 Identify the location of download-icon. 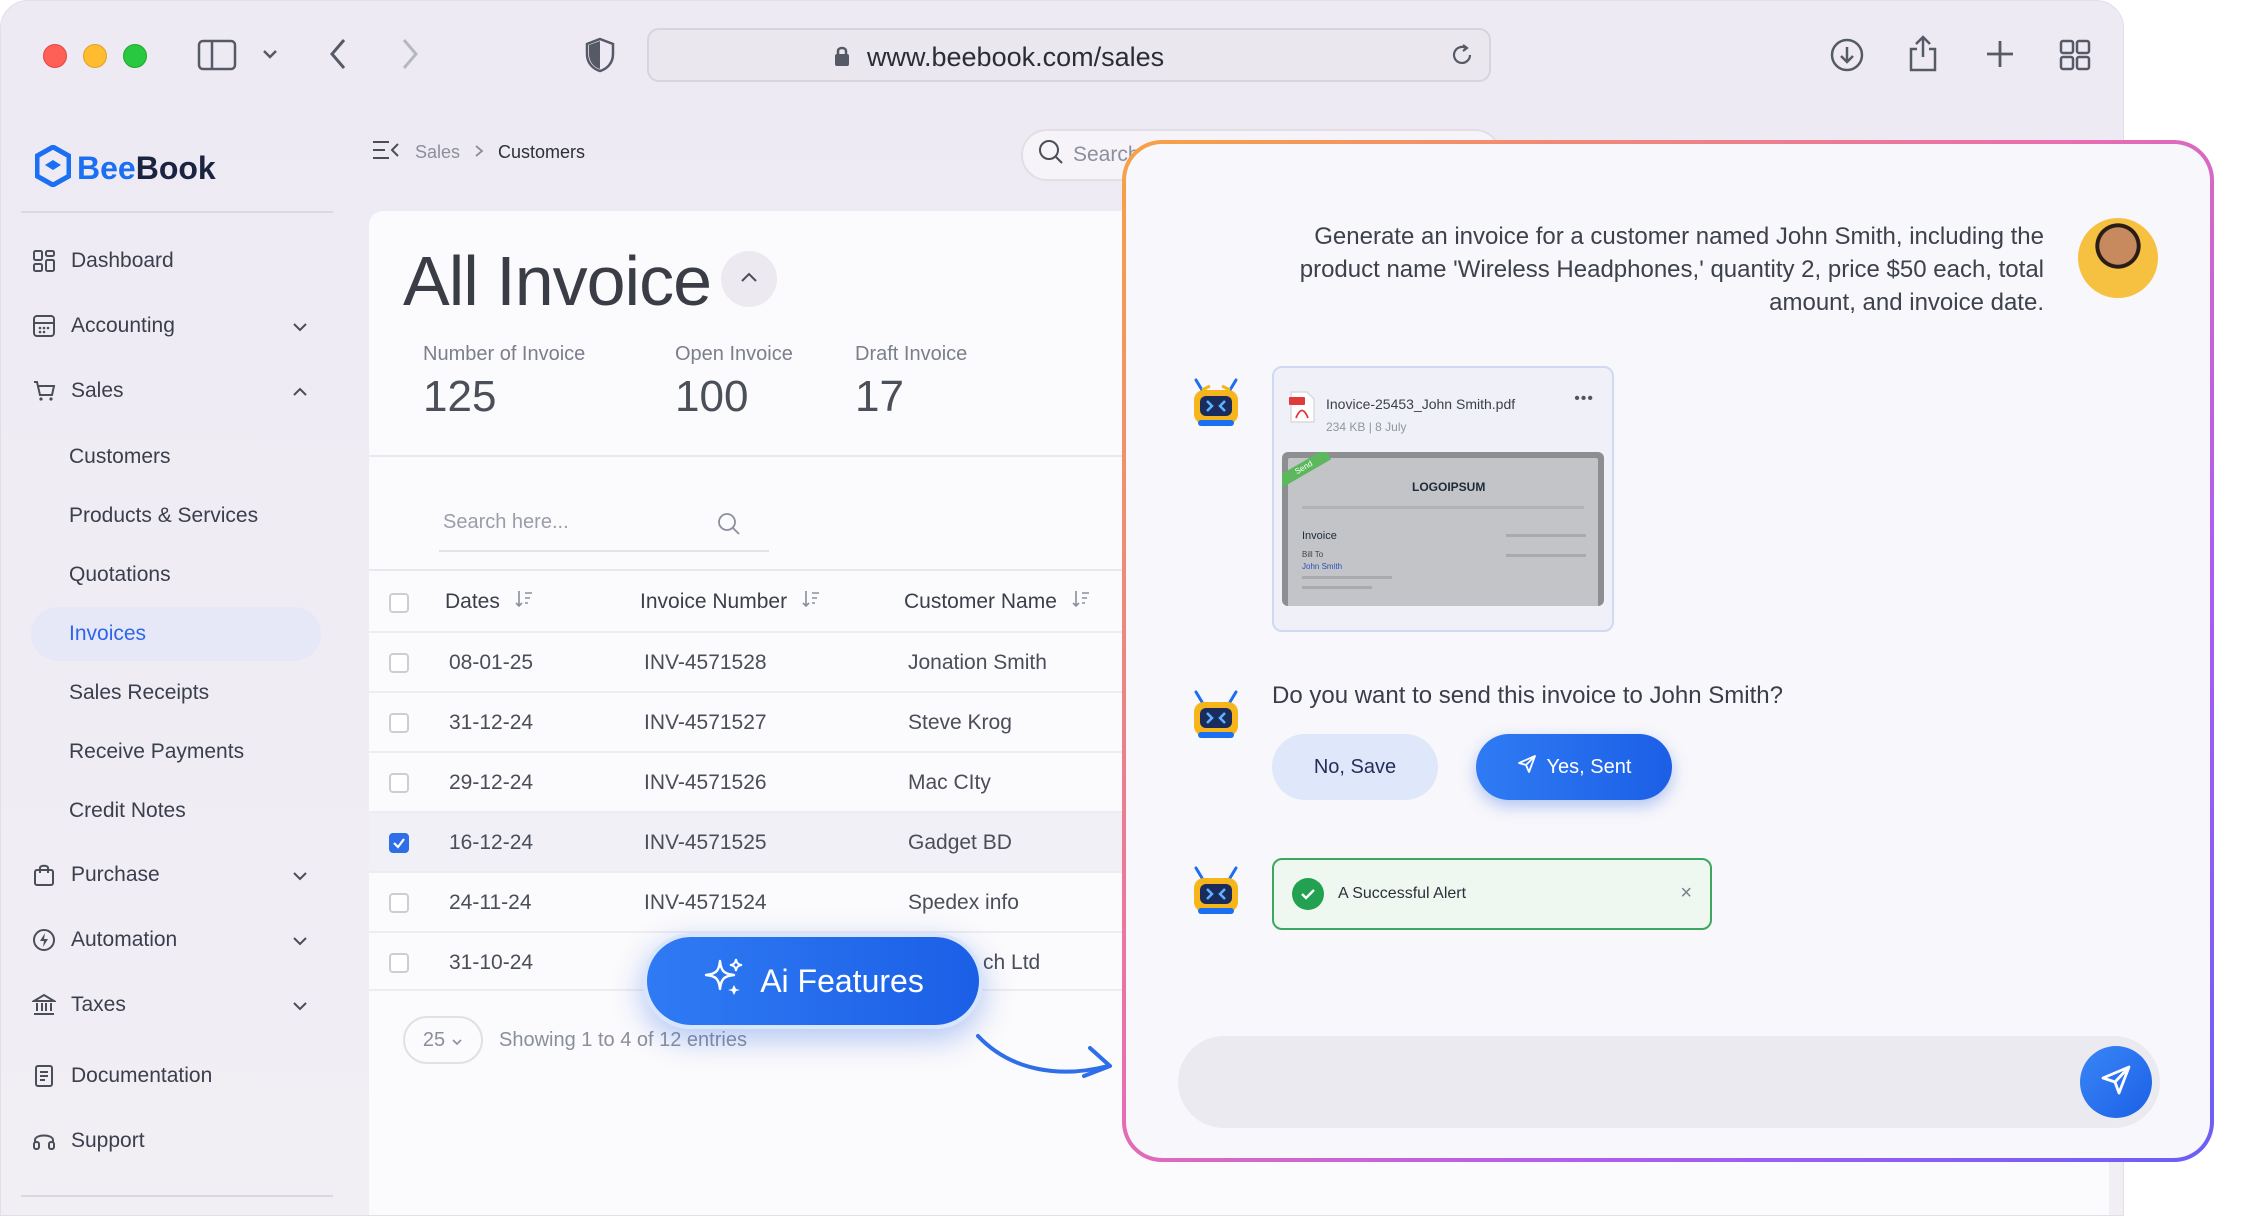
(1847, 57).